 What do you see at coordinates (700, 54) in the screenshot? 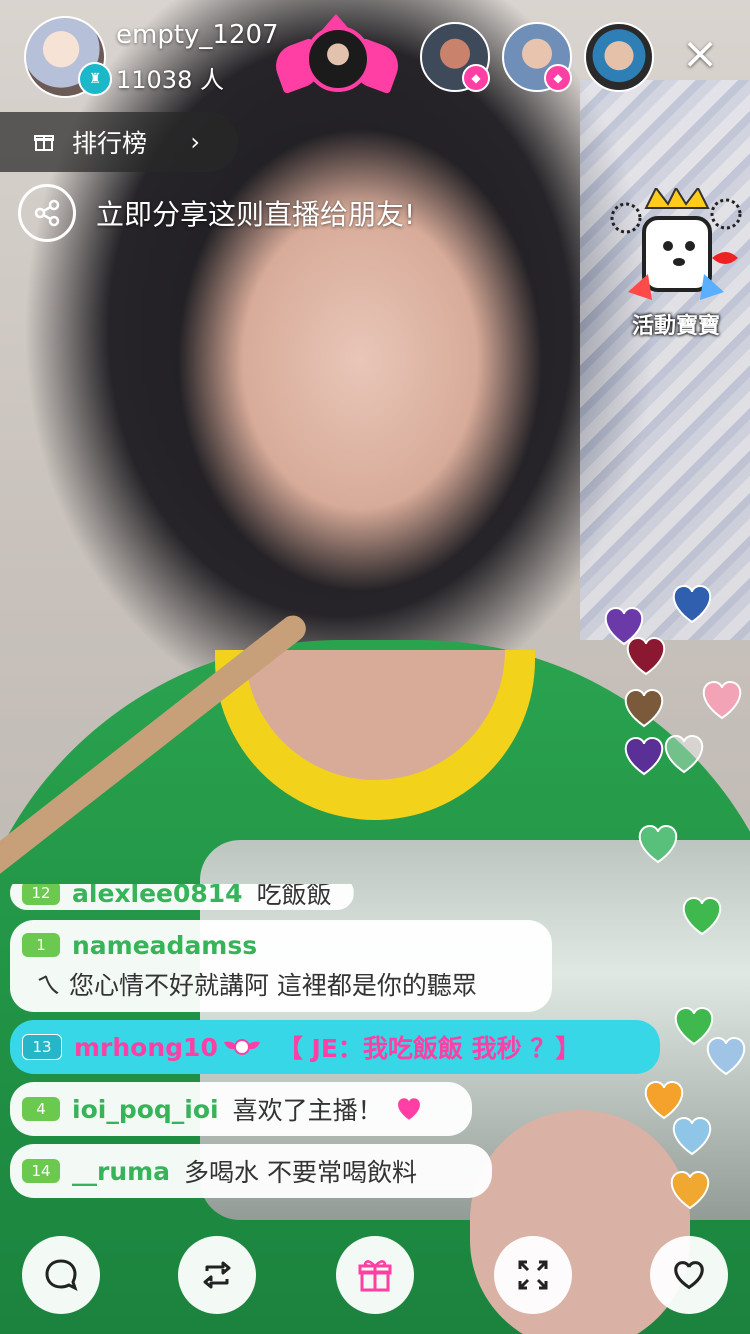
I see `close-button: ×` at bounding box center [700, 54].